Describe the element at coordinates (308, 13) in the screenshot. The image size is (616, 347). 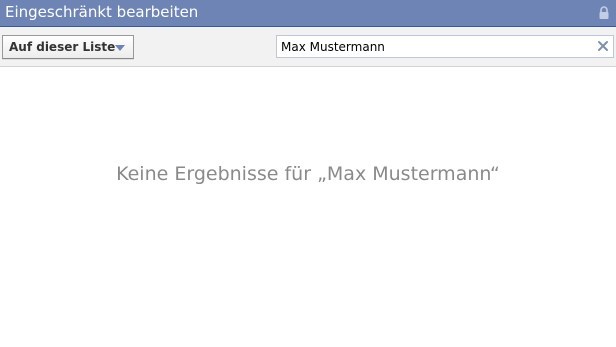
I see `title-bar: Eingeschränkt bearbeiten` at that location.